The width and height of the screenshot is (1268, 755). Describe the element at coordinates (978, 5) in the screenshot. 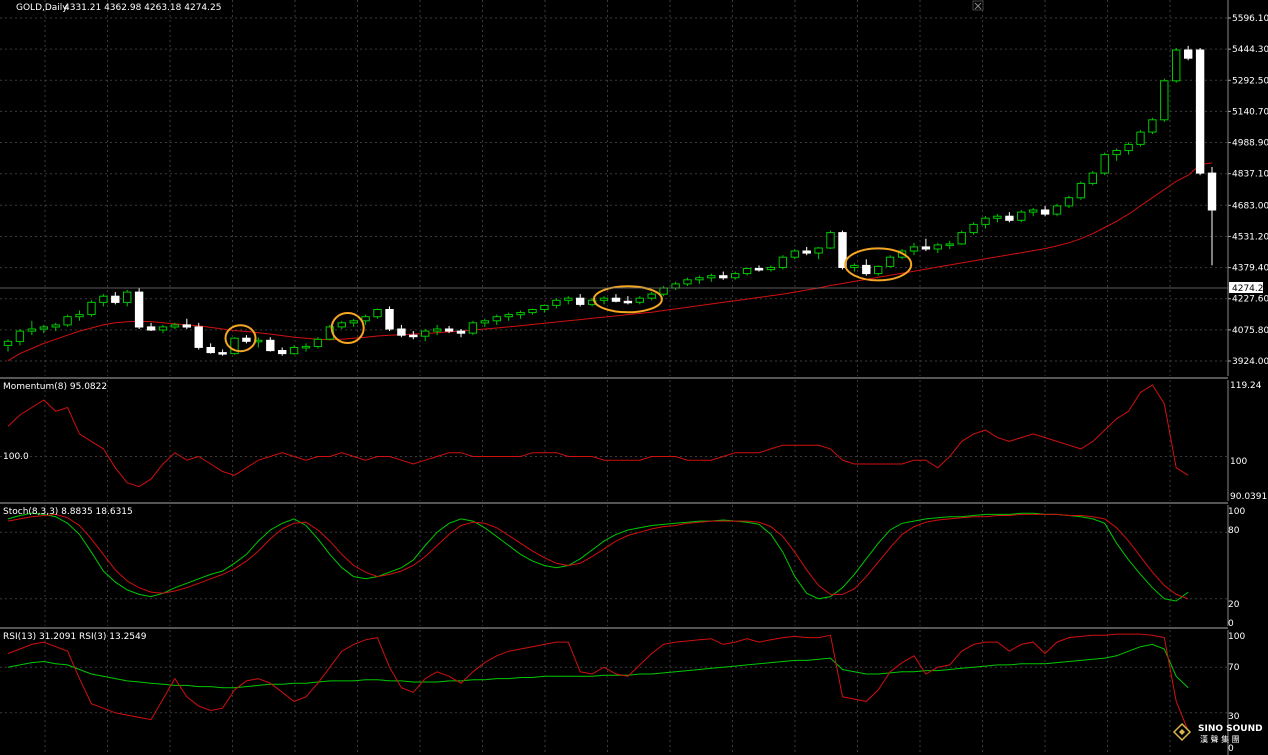

I see `window-close-icon` at that location.